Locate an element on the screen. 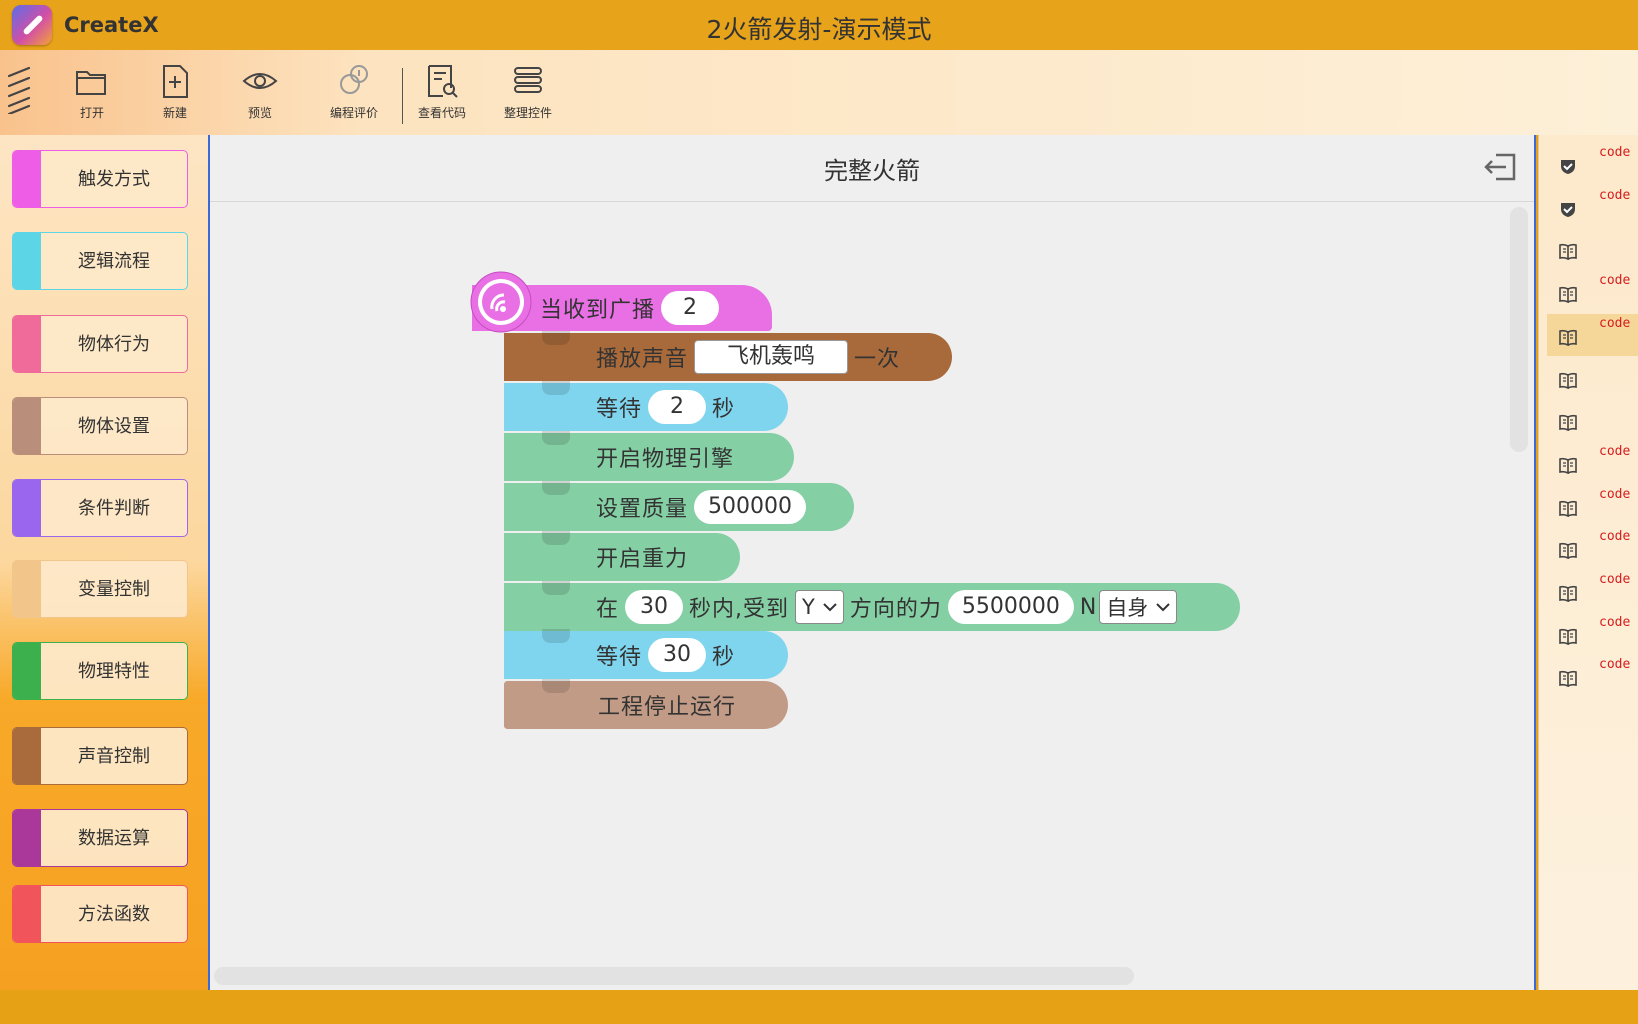  play-sound-block: 播放声音 飞机轰鸣 一次 is located at coordinates (728, 356).